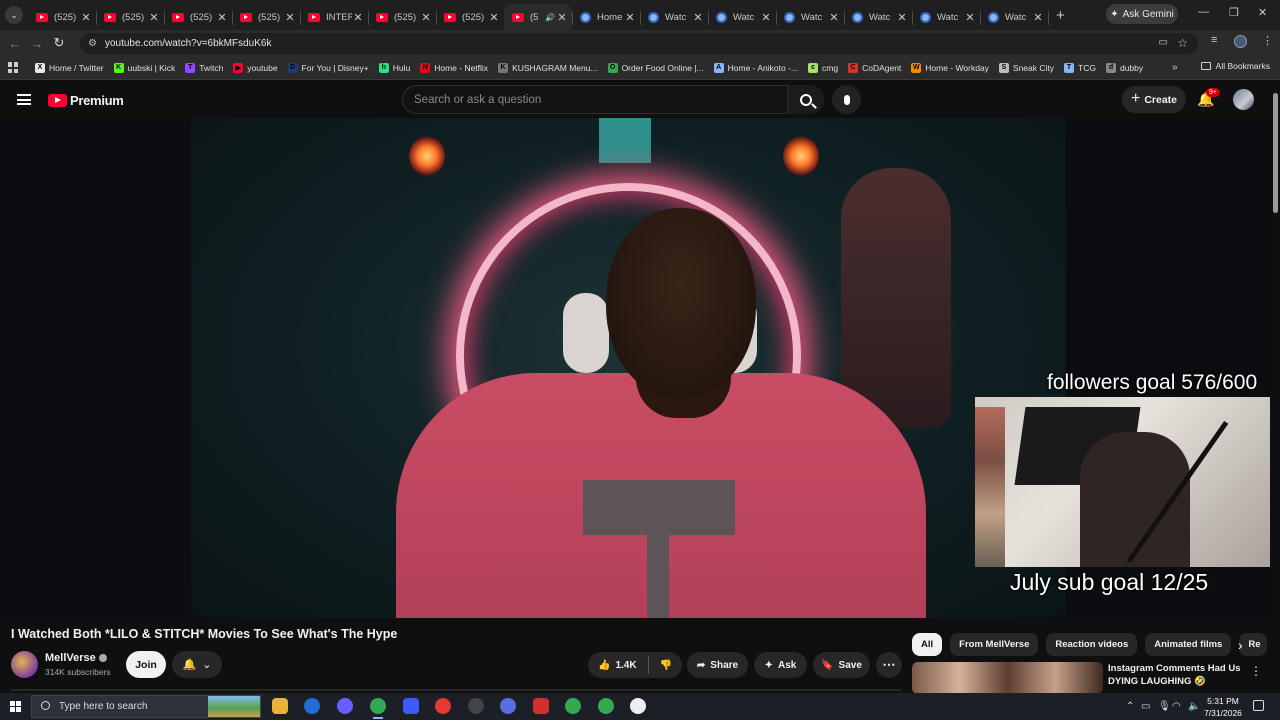 This screenshot has height=720, width=1280. Describe the element at coordinates (86, 100) in the screenshot. I see `youtube-premium-logo: Premium` at that location.